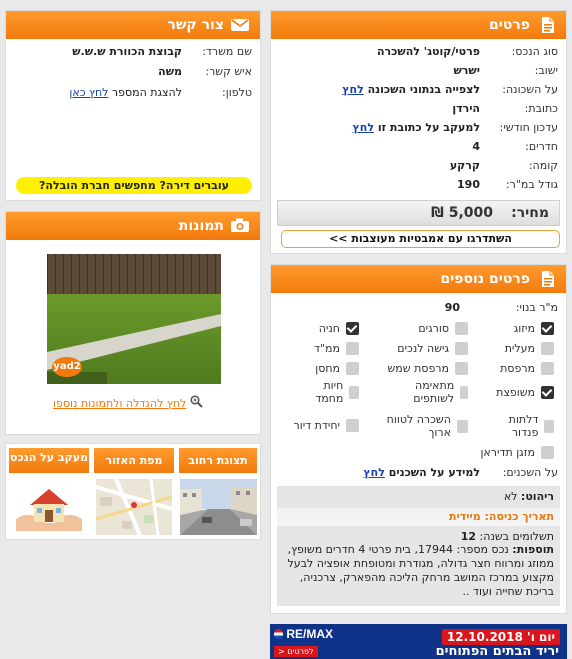 The image size is (572, 659). I want to click on property-photo: yad2, so click(134, 319).